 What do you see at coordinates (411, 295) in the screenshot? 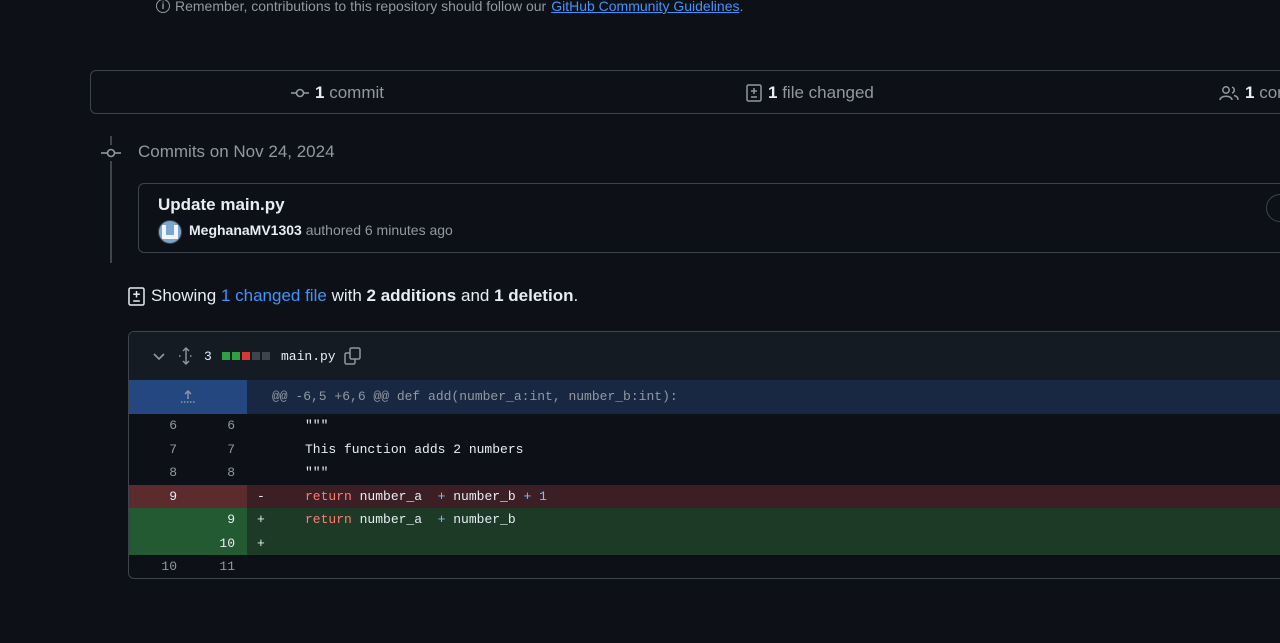
I see `additions-count: 2 additions` at bounding box center [411, 295].